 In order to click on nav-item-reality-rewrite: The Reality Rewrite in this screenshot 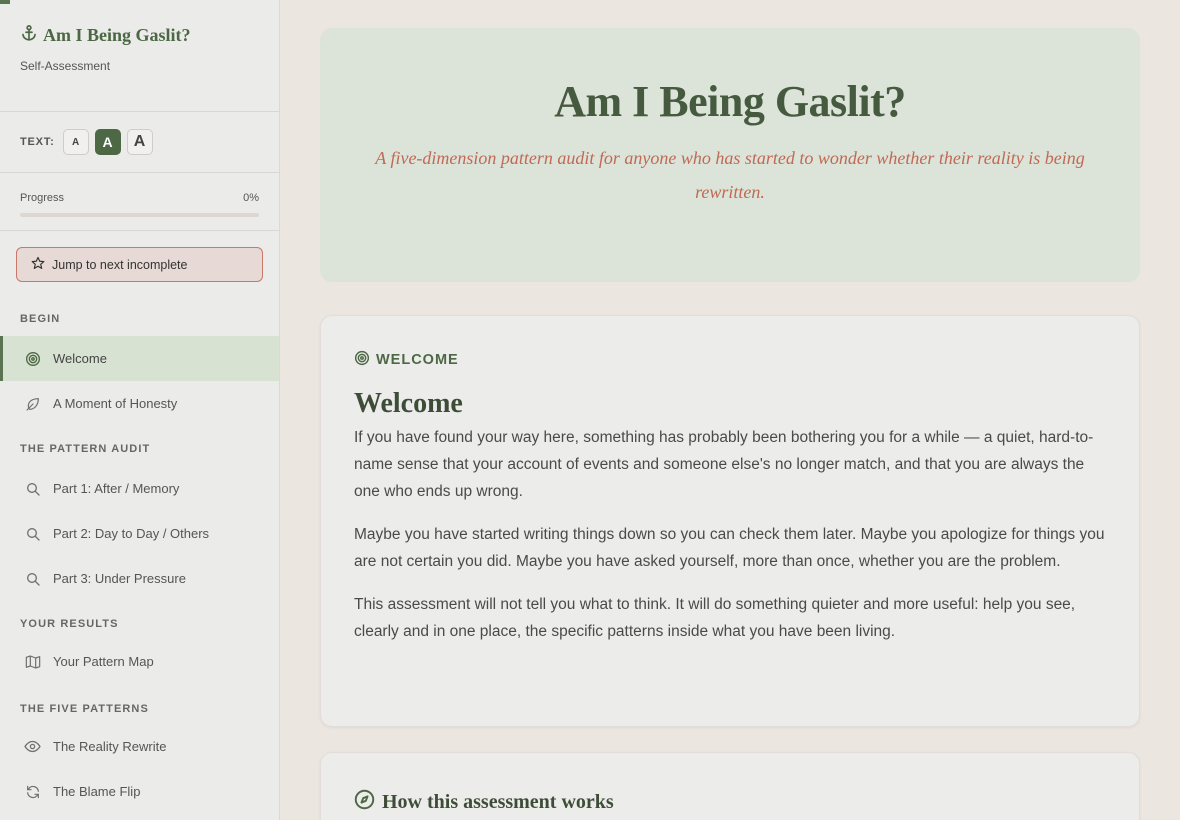, I will do `click(139, 746)`.